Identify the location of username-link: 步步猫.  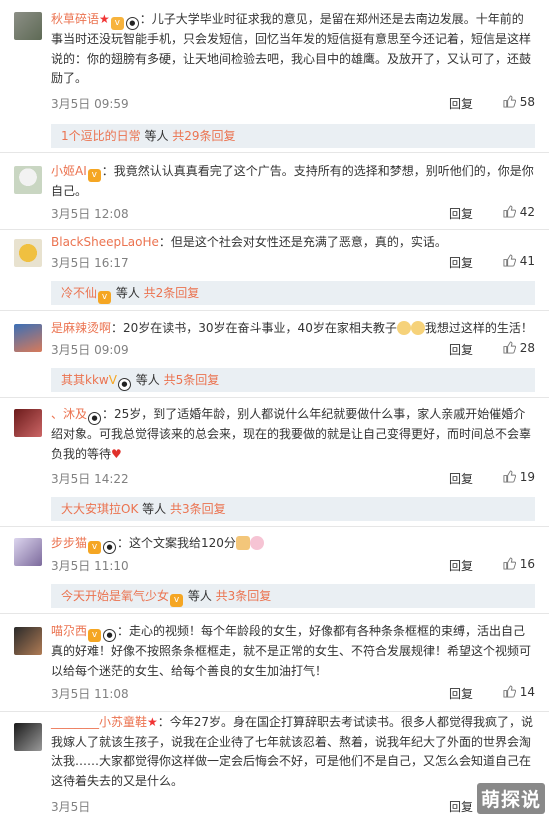
(69, 543).